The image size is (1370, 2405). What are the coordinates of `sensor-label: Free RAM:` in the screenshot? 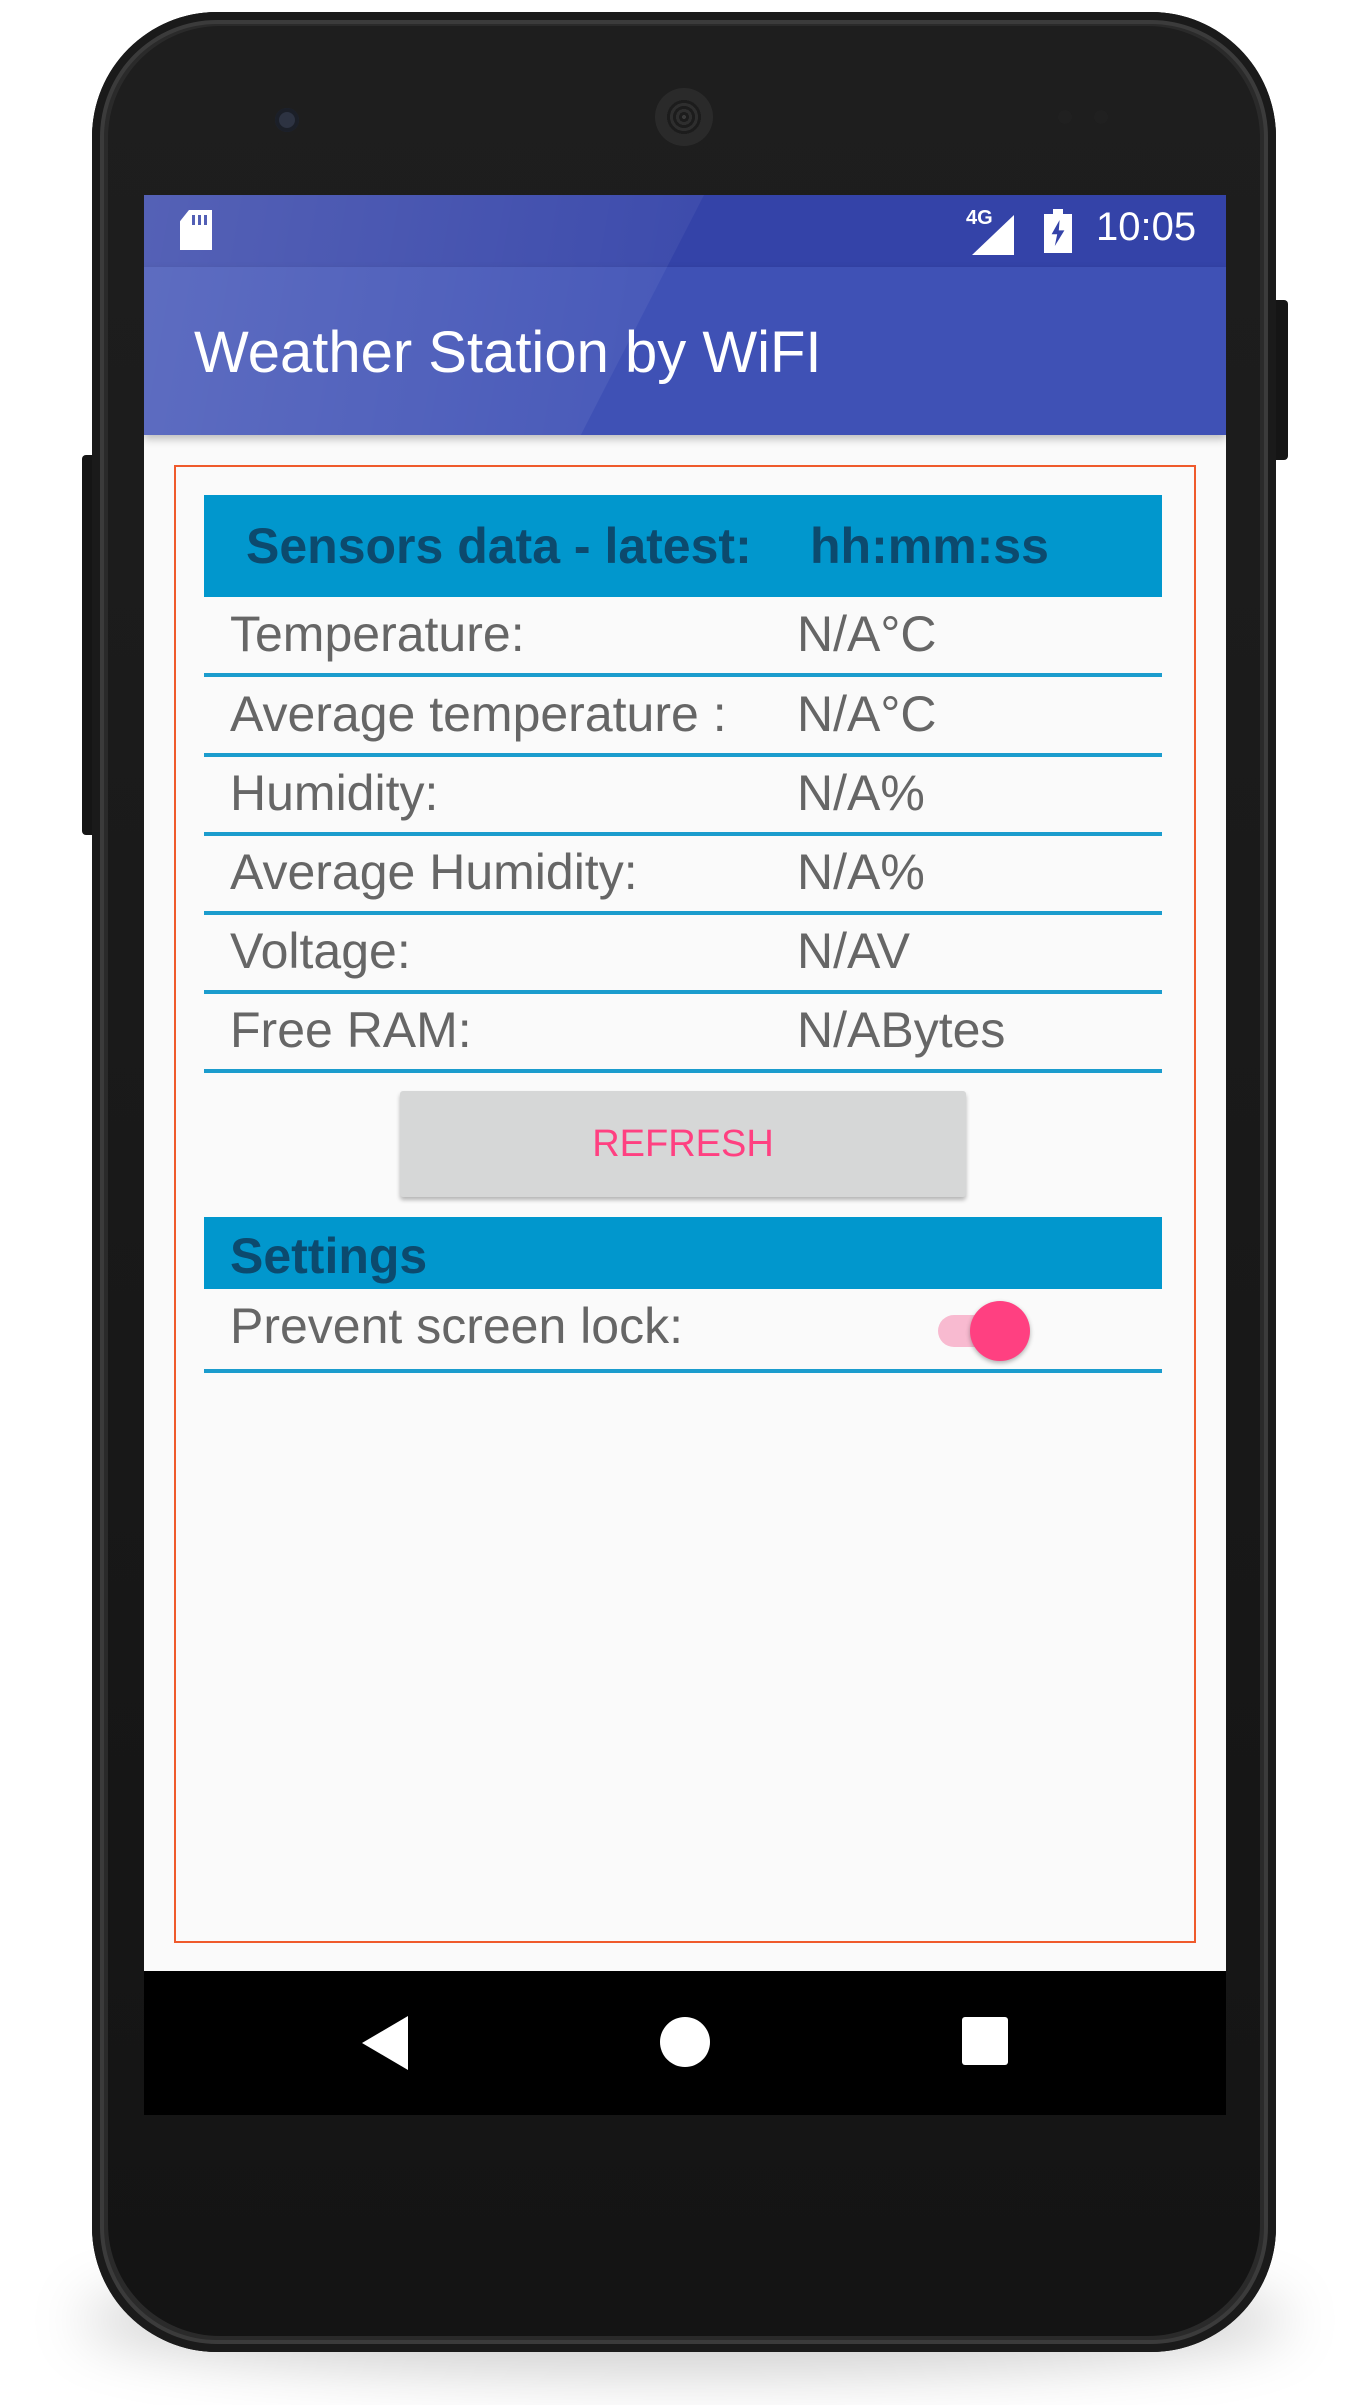 It's located at (351, 1030).